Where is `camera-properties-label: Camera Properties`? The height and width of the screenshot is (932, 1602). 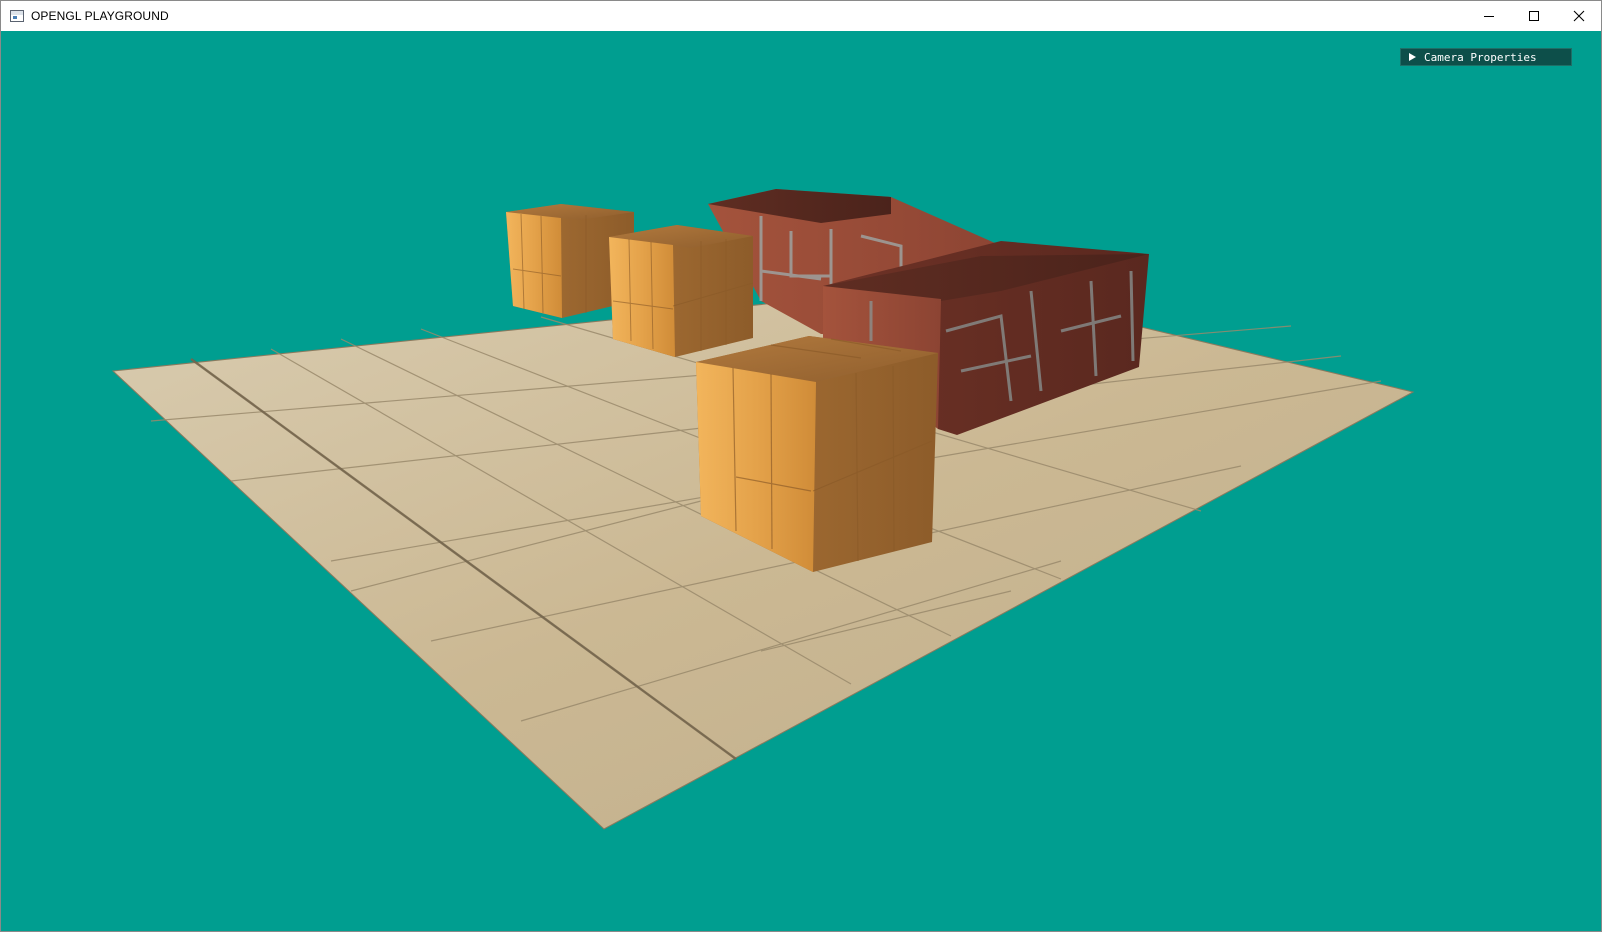 camera-properties-label: Camera Properties is located at coordinates (1480, 57).